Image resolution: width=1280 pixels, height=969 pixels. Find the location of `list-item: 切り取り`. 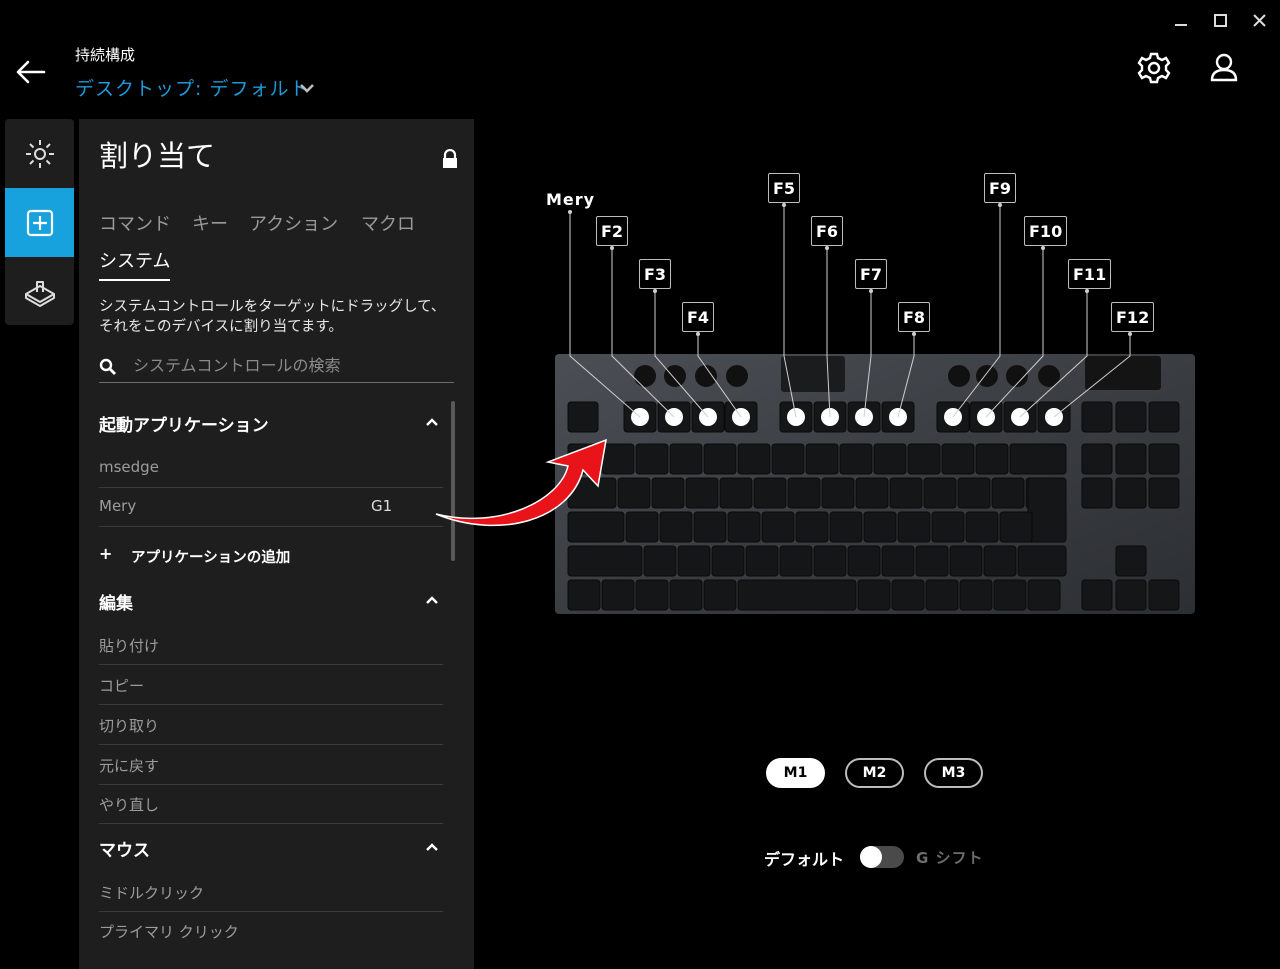

list-item: 切り取り is located at coordinates (271, 725).